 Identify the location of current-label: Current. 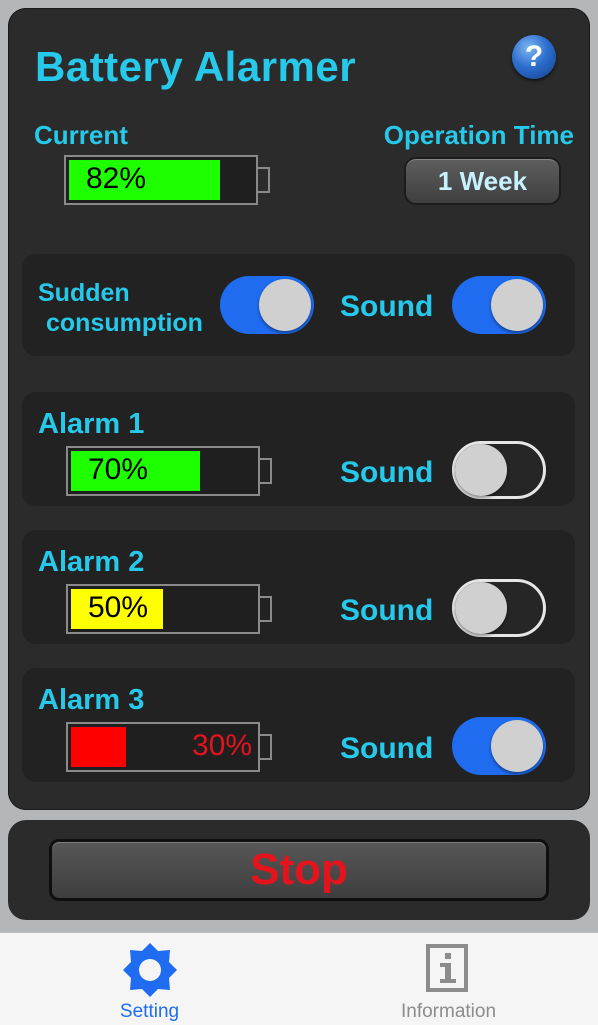
(81, 135).